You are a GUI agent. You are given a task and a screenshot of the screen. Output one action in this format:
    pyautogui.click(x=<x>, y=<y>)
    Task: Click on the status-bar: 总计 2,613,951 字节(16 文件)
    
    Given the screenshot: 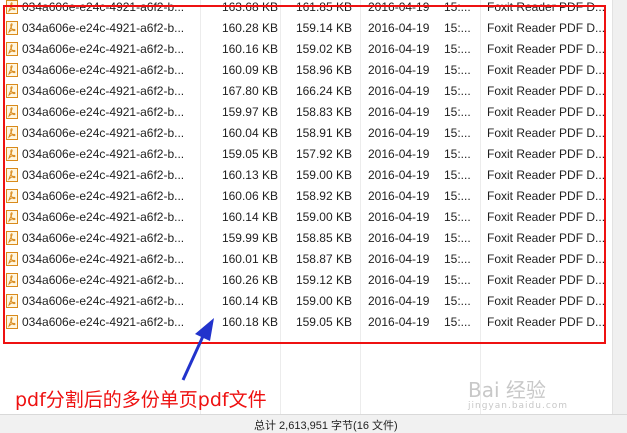 What is the action you would take?
    pyautogui.click(x=313, y=423)
    